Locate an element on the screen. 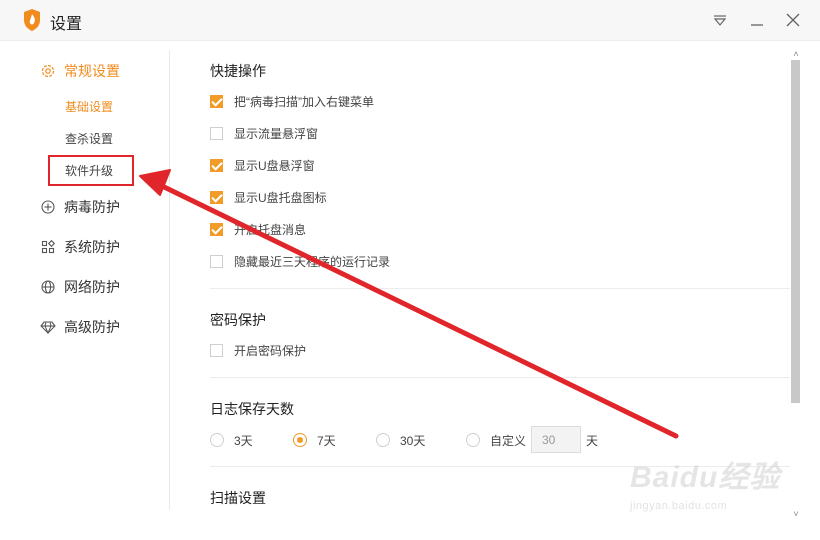 The height and width of the screenshot is (540, 820). minimize-icon is located at coordinates (757, 20).